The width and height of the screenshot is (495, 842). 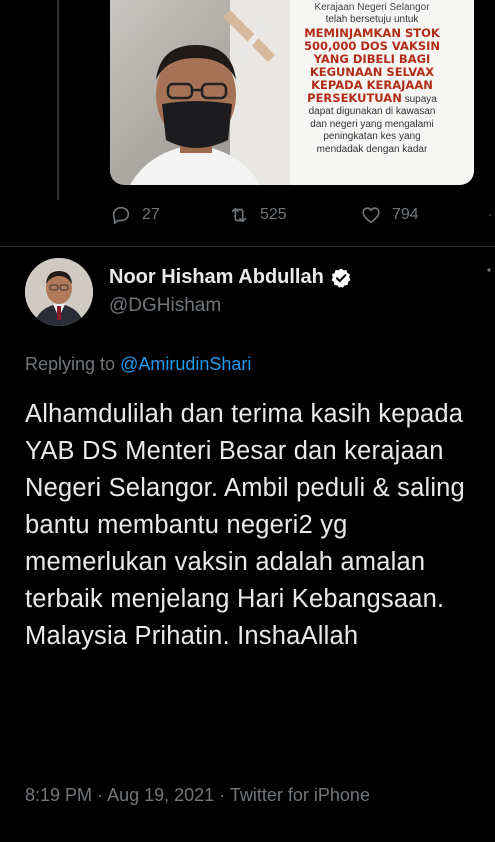 I want to click on reply-count: 27, so click(x=151, y=214).